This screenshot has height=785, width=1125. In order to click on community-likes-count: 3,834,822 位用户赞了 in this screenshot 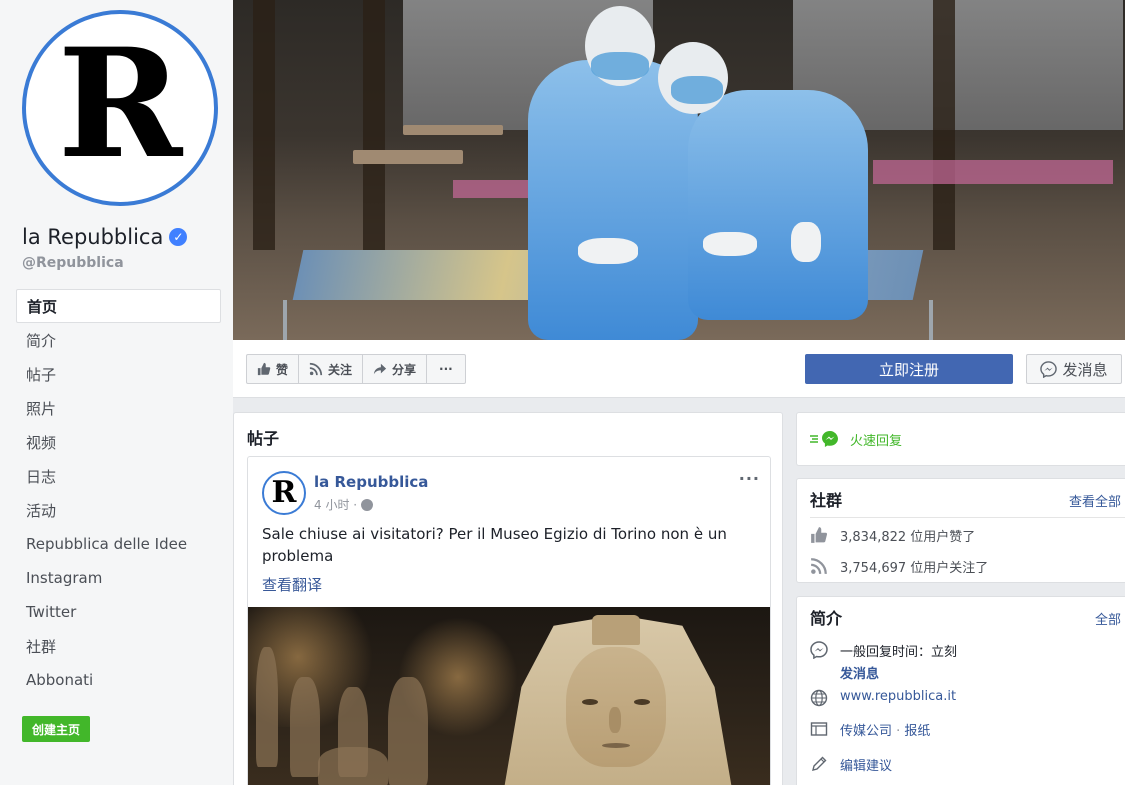, I will do `click(908, 537)`.